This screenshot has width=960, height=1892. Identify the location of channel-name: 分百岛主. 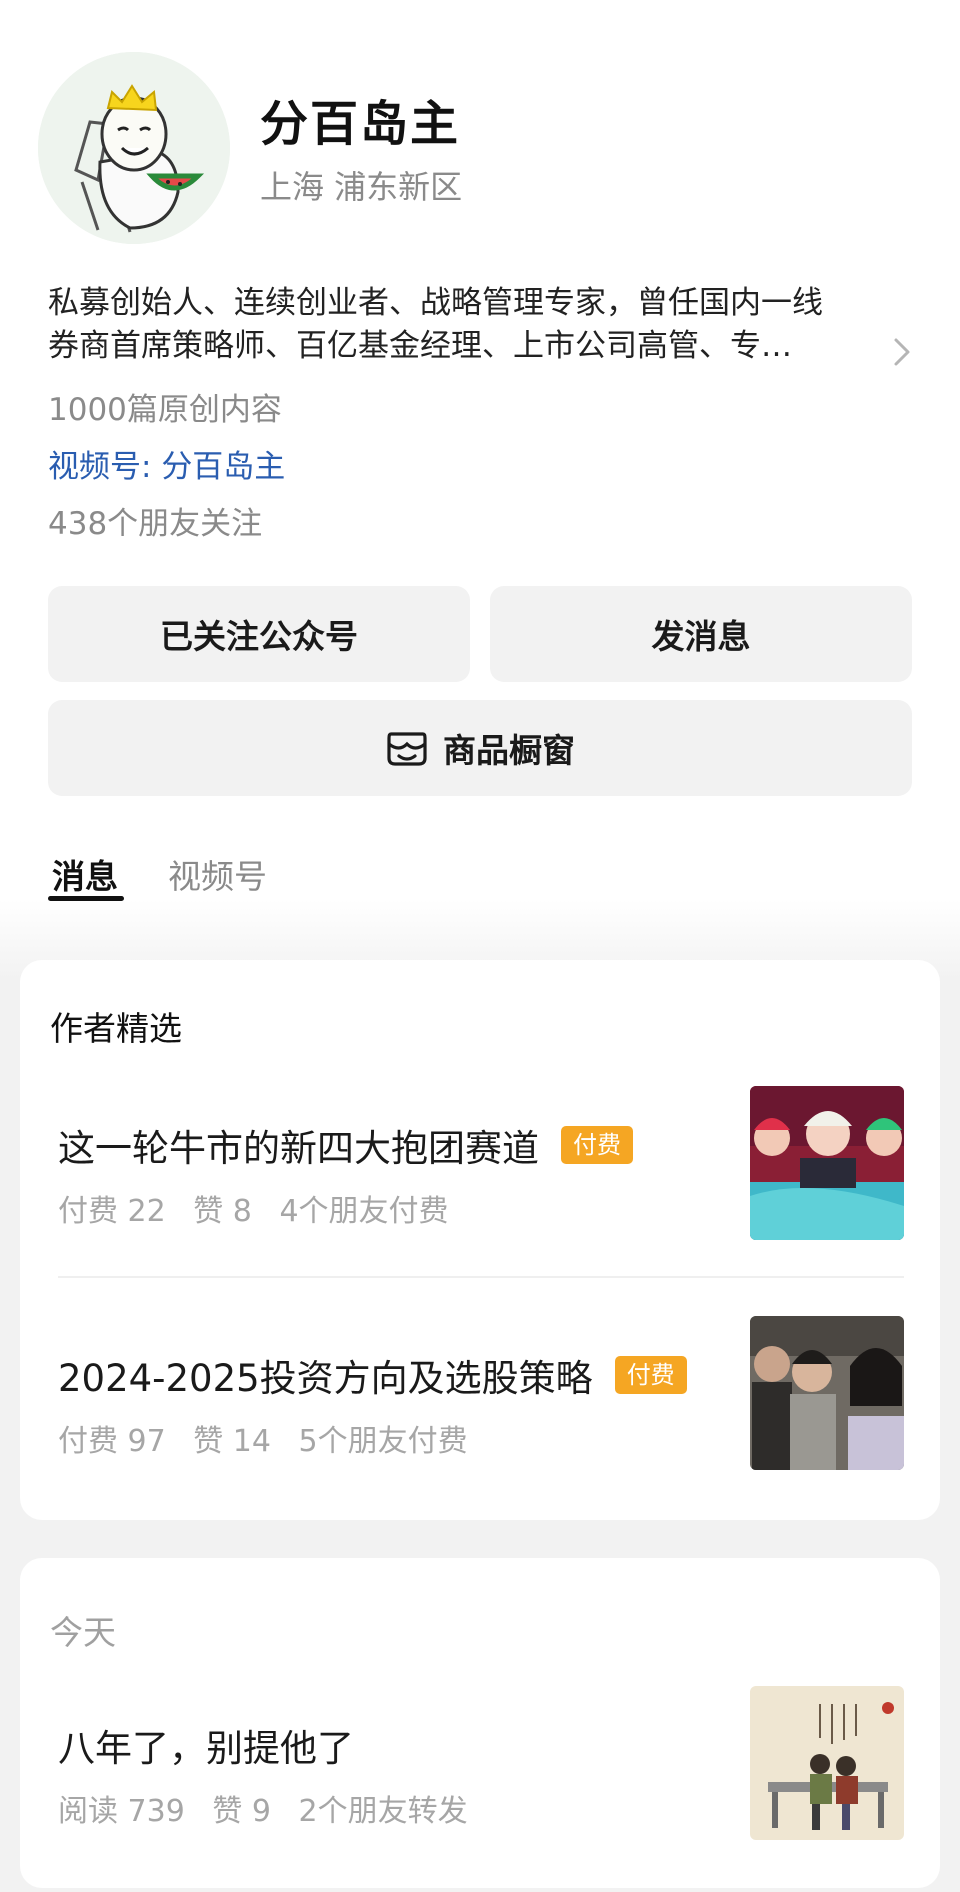
(223, 467).